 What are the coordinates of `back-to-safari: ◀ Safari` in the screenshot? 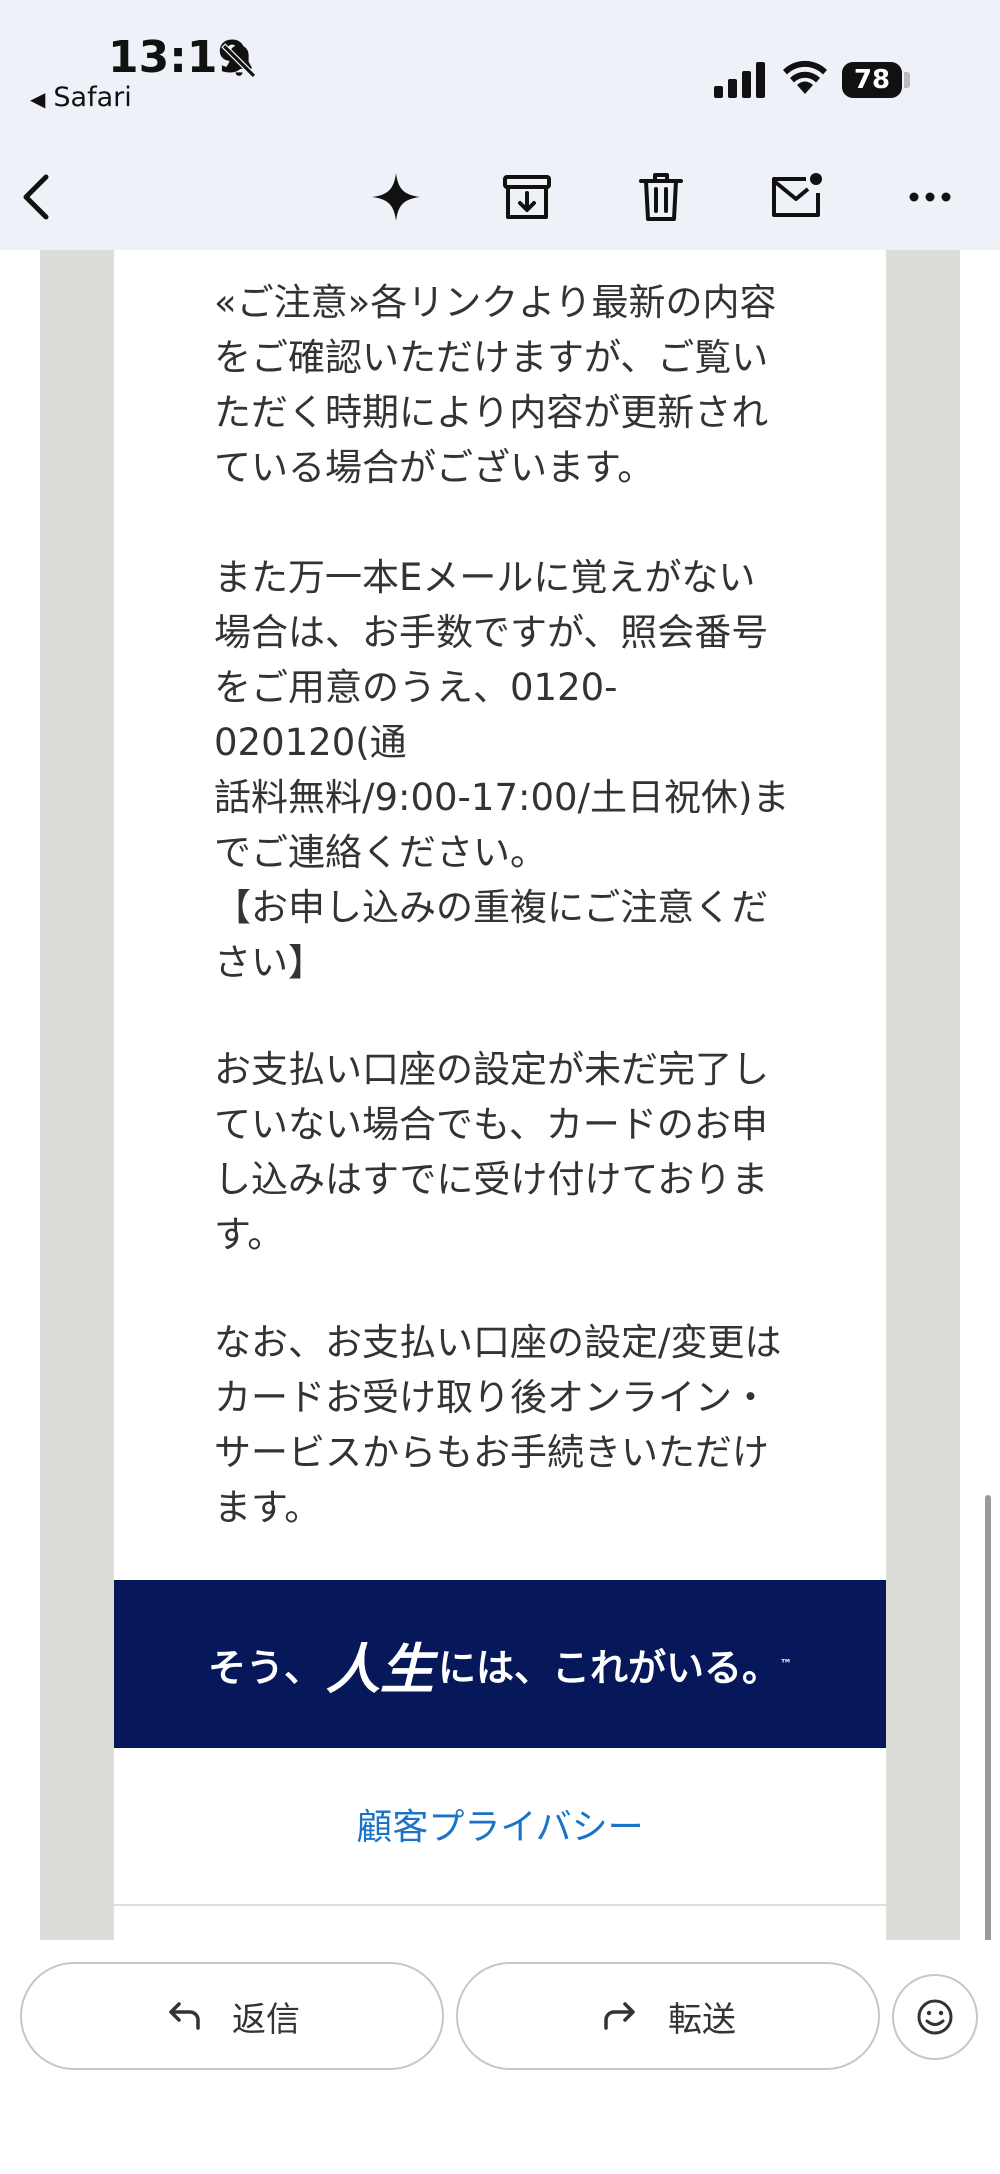 It's located at (81, 97).